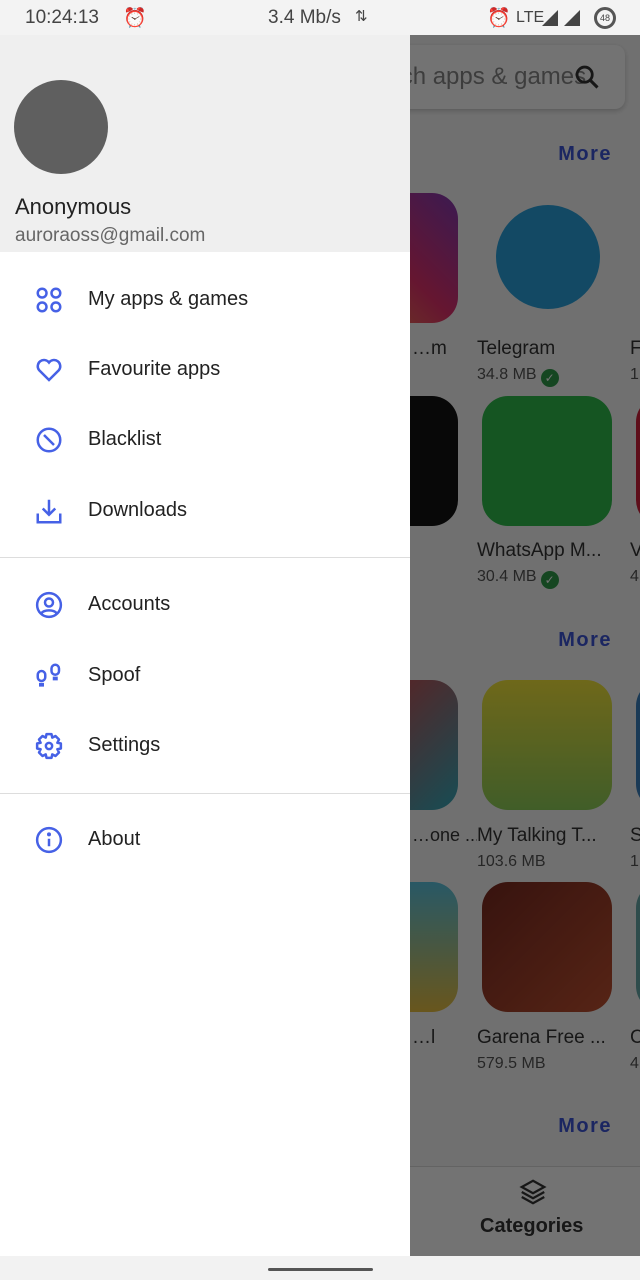  I want to click on drawer-item-label: Favourite apps, so click(154, 369).